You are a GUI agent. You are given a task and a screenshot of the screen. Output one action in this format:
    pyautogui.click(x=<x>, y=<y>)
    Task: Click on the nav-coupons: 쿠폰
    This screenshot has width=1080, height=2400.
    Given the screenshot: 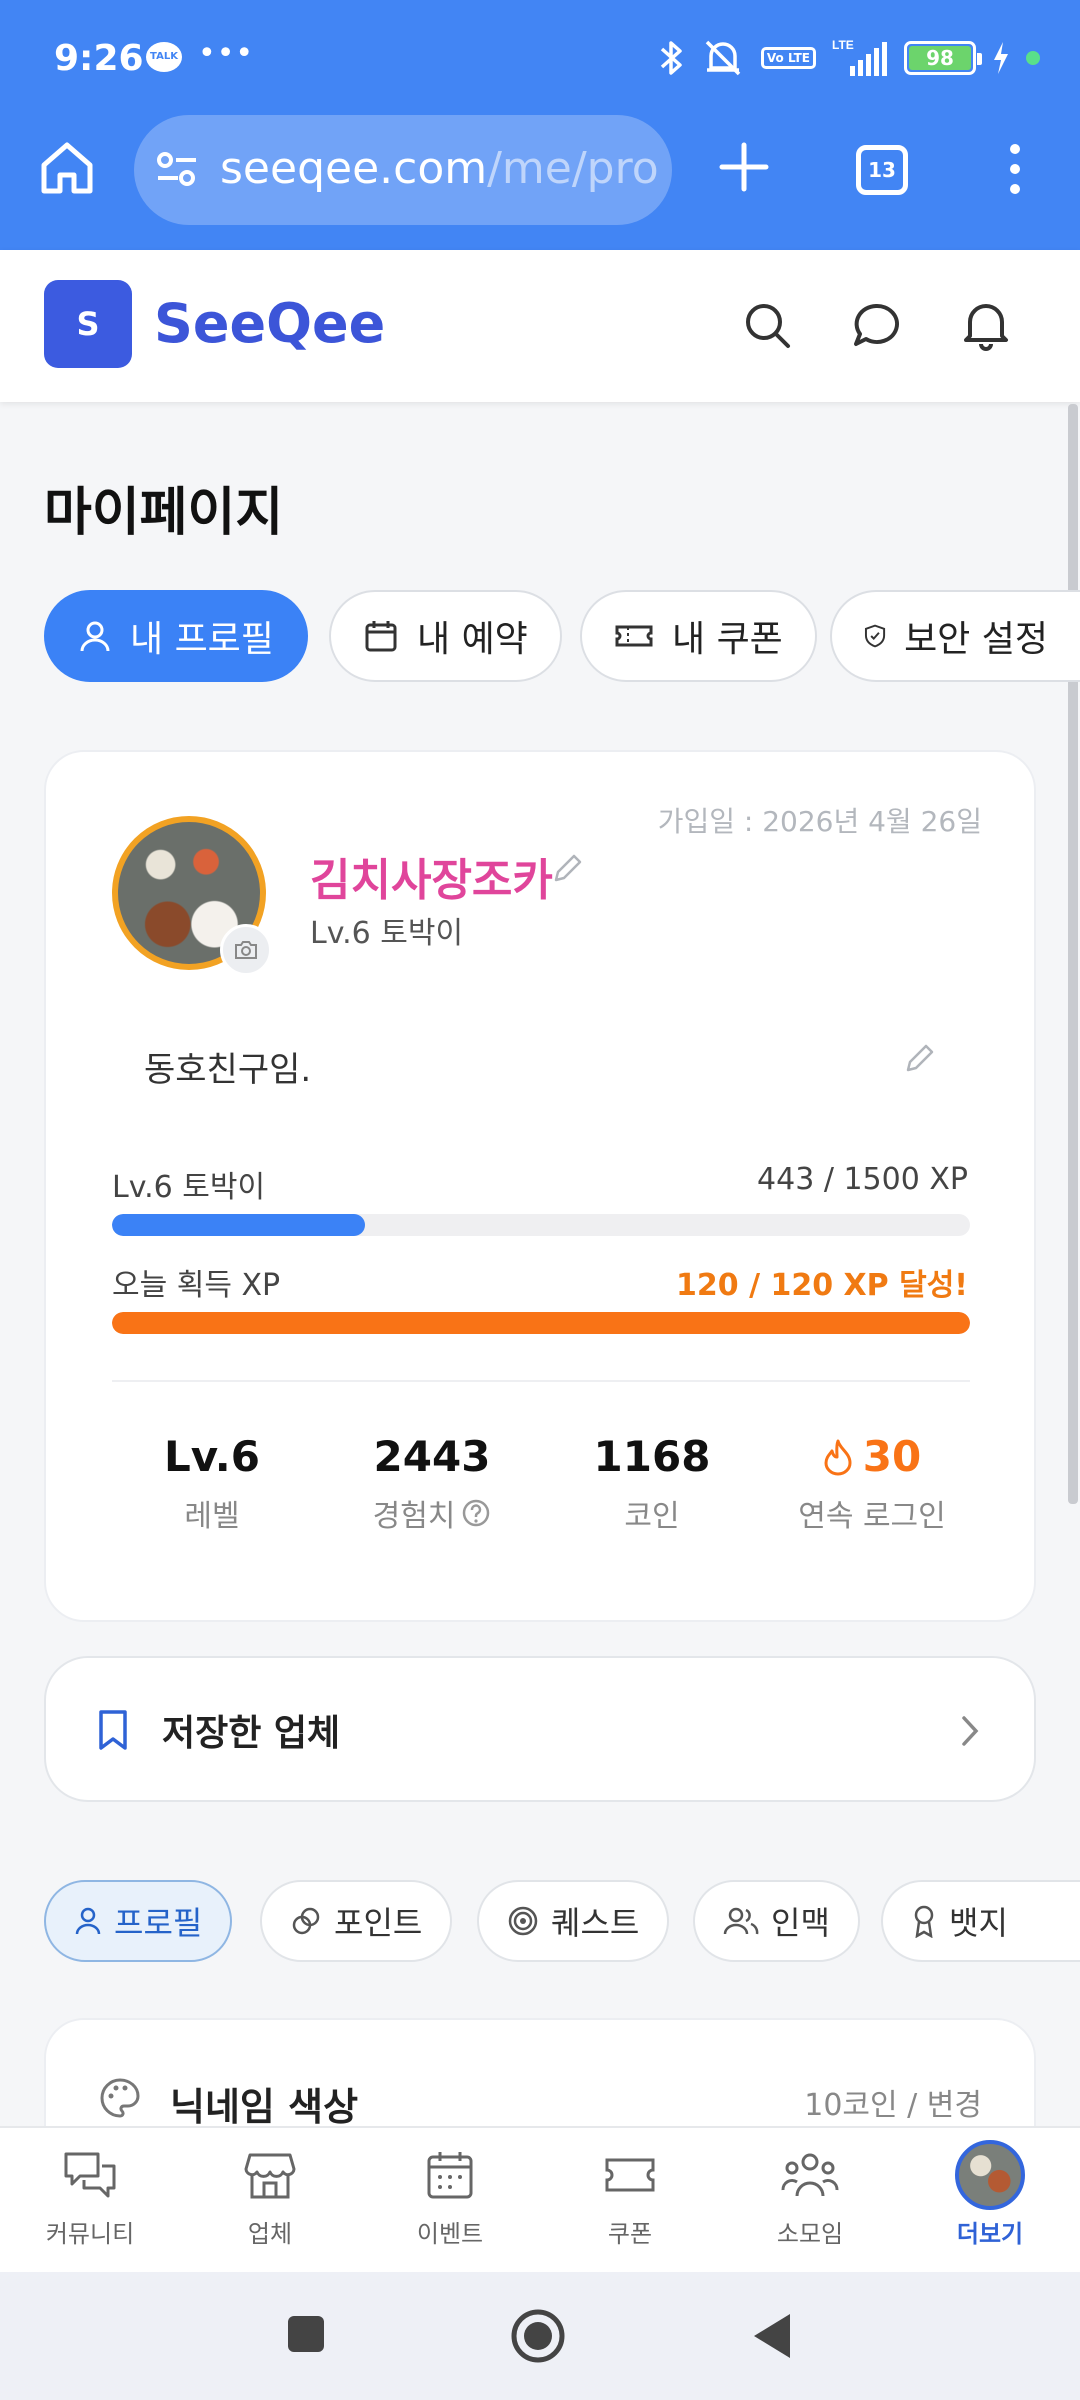 What is the action you would take?
    pyautogui.click(x=630, y=2195)
    